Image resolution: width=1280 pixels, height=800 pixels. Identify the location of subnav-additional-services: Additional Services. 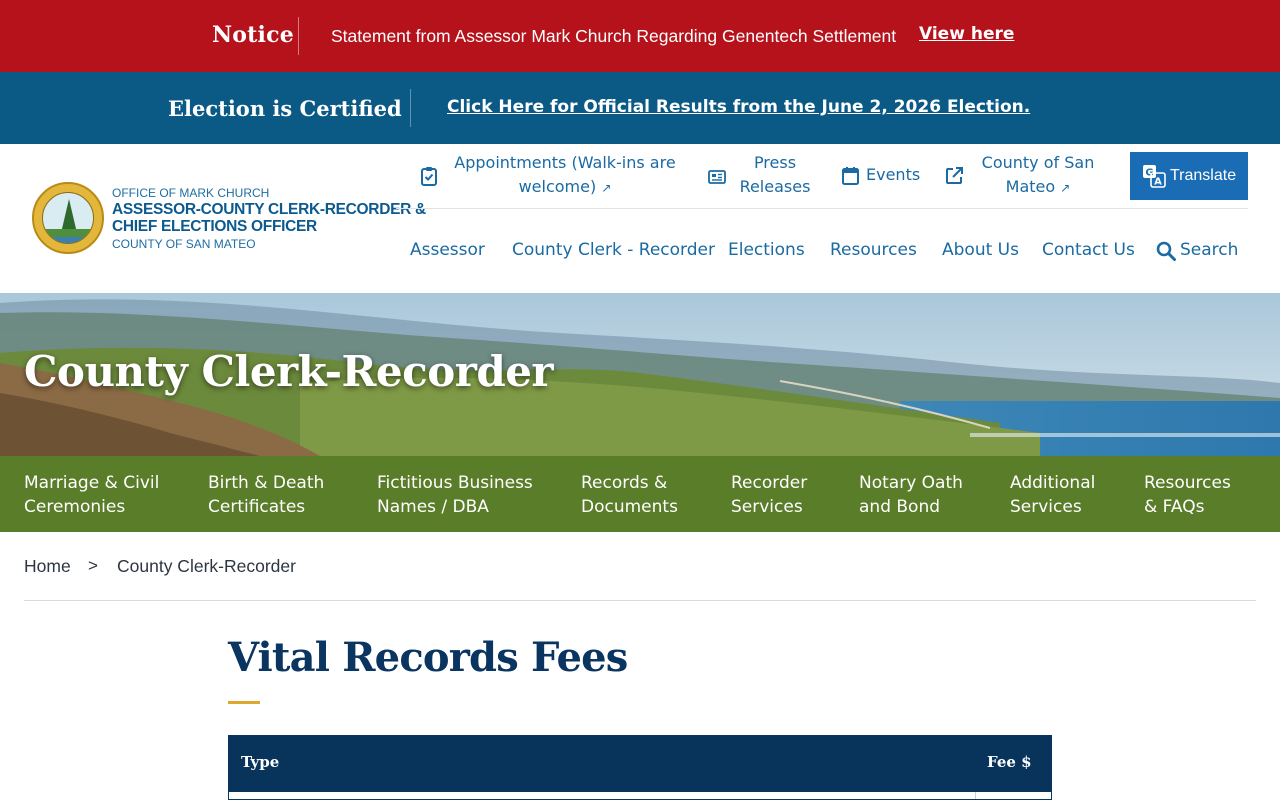
(1052, 495).